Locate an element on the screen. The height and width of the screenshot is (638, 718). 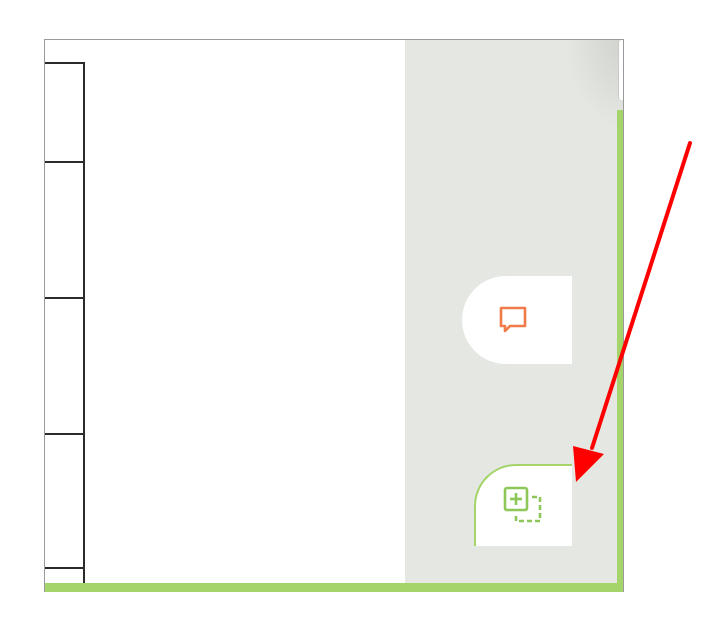
table-border-vertical is located at coordinates (84, 327).